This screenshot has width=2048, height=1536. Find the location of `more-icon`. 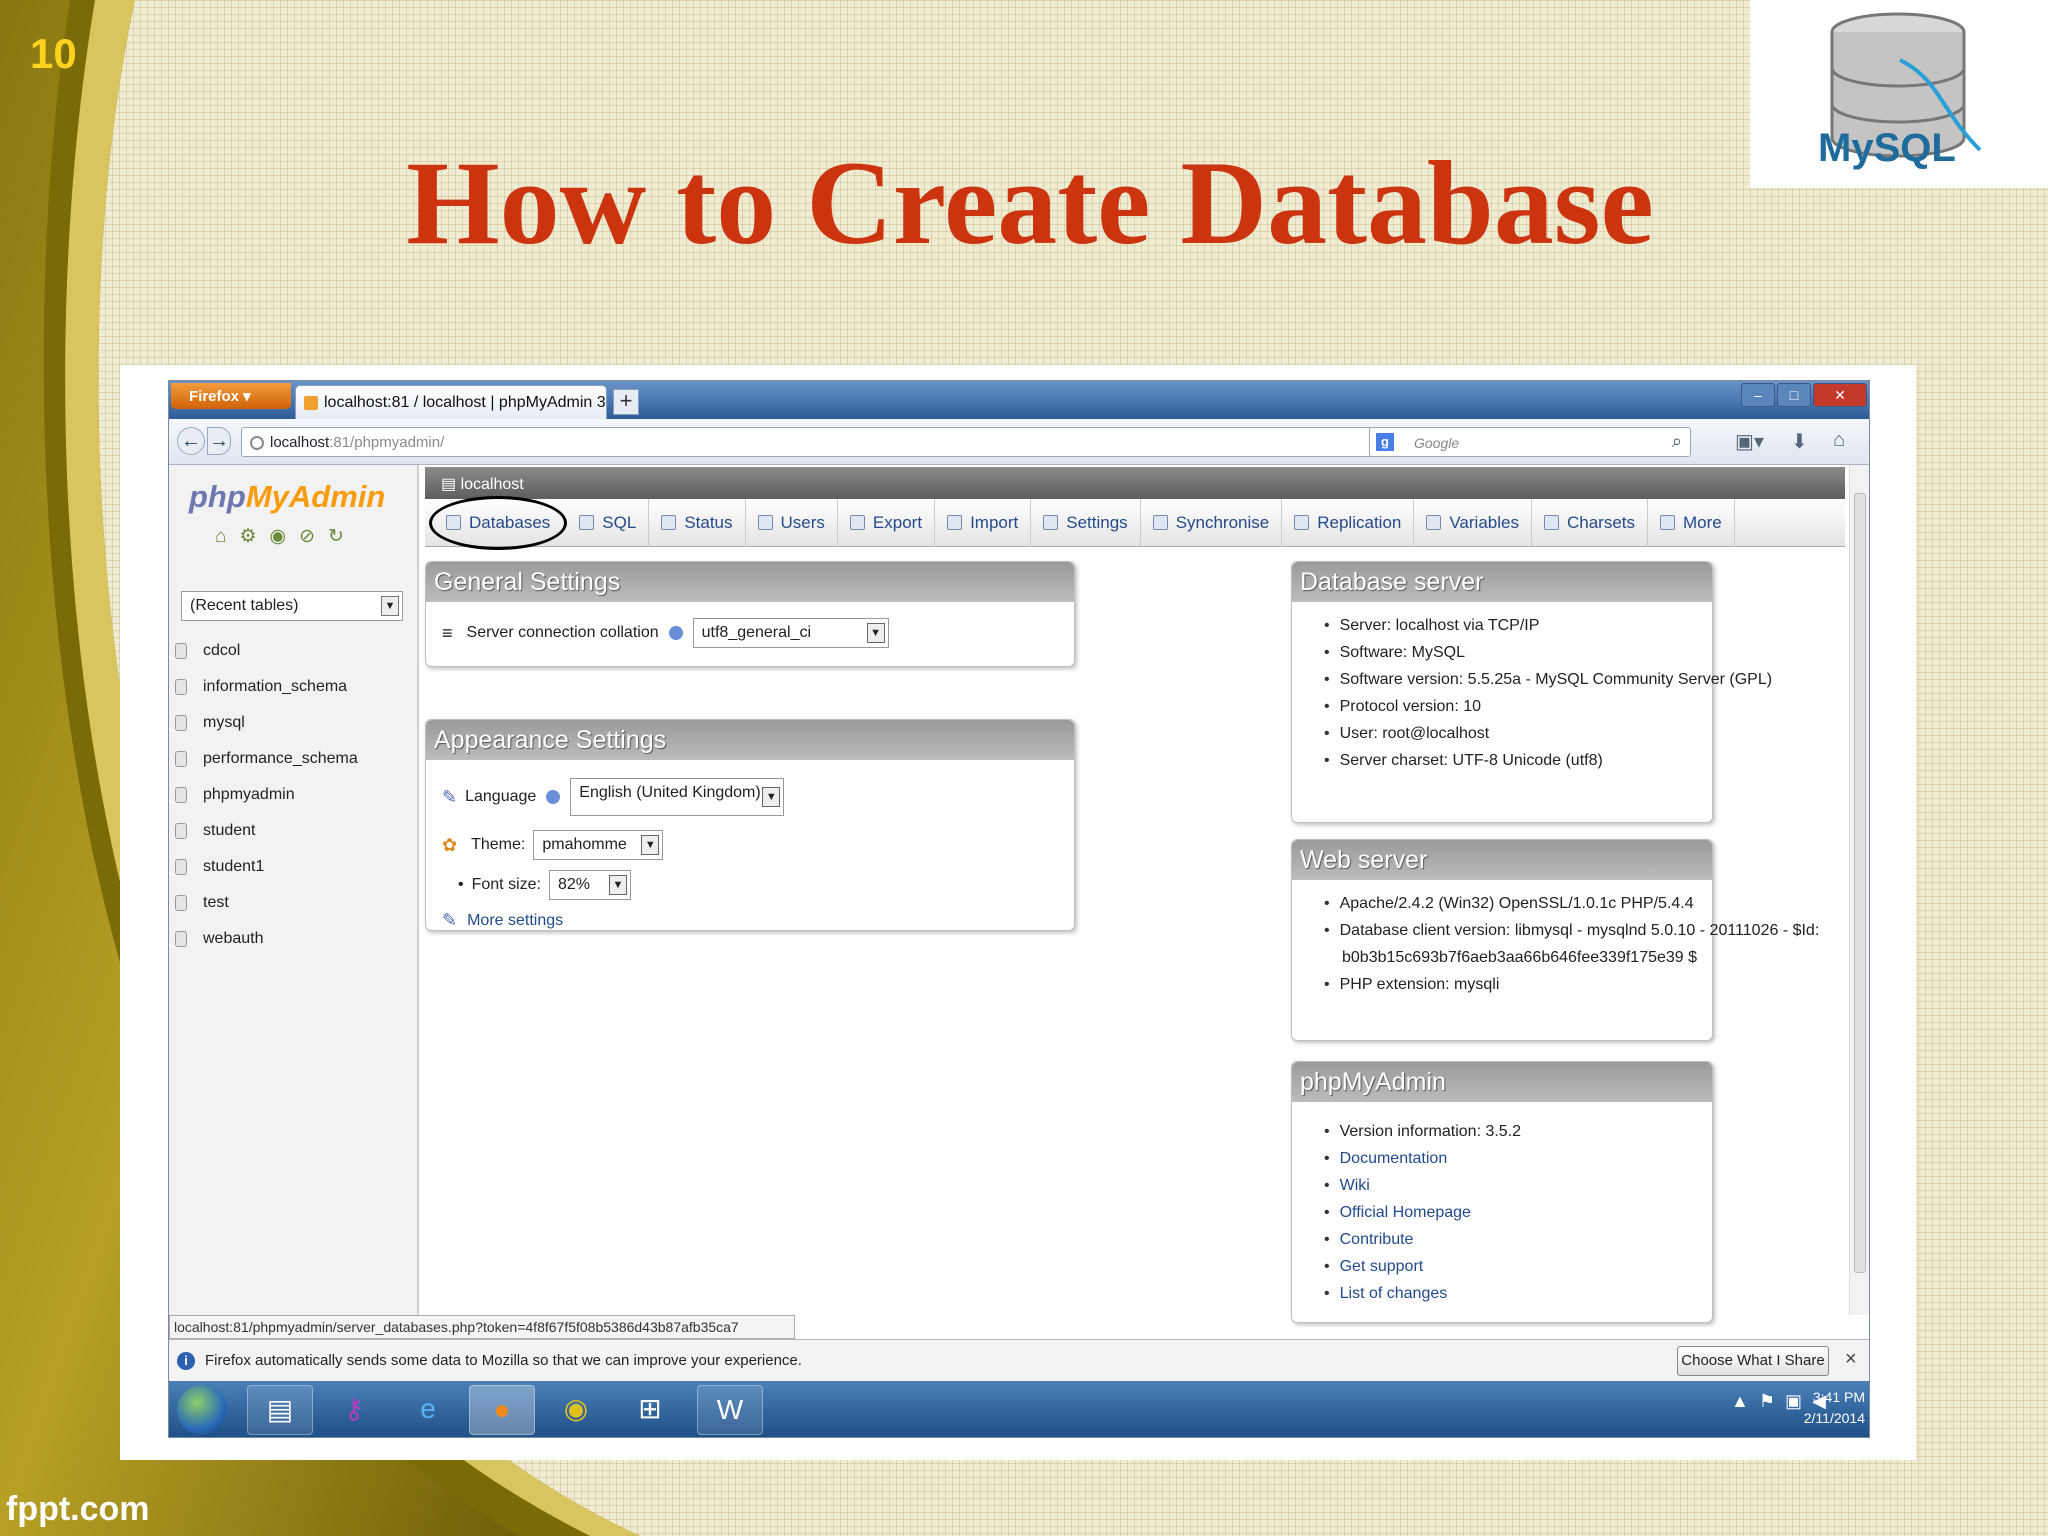

more-icon is located at coordinates (1668, 522).